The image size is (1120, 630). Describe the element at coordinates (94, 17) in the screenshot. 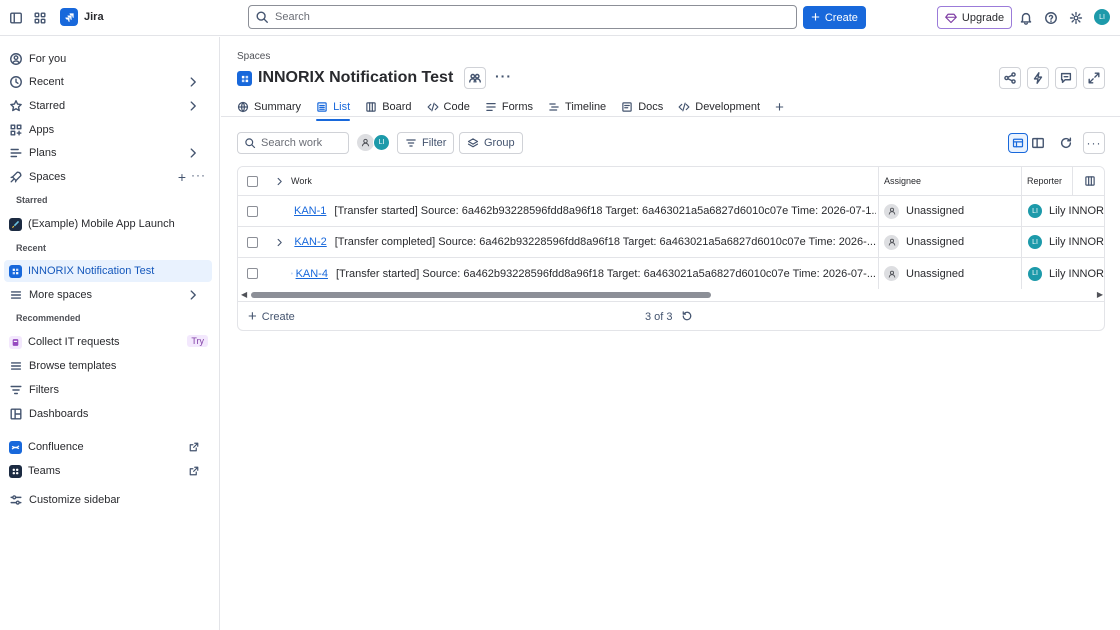

I see `app-name: Jira` at that location.